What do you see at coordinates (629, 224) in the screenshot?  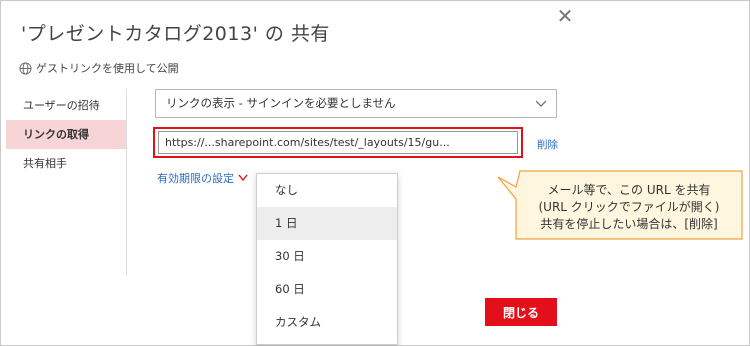 I see `callout-line-3: 共有を停止したい場合は、[削除]` at bounding box center [629, 224].